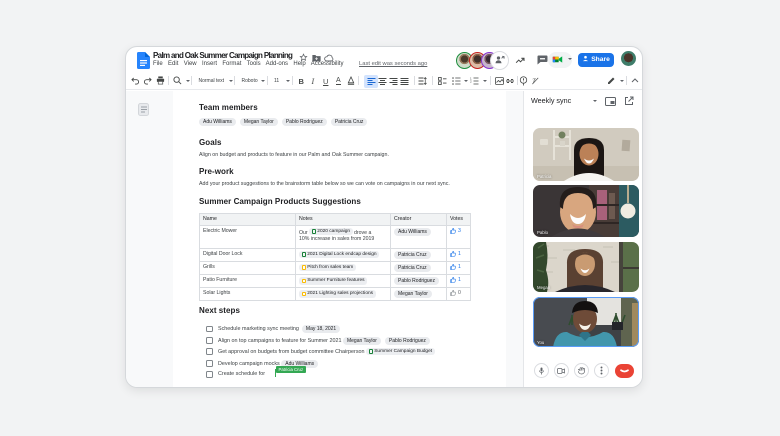  Describe the element at coordinates (471, 82) in the screenshot. I see `svg-text: 2` at that location.